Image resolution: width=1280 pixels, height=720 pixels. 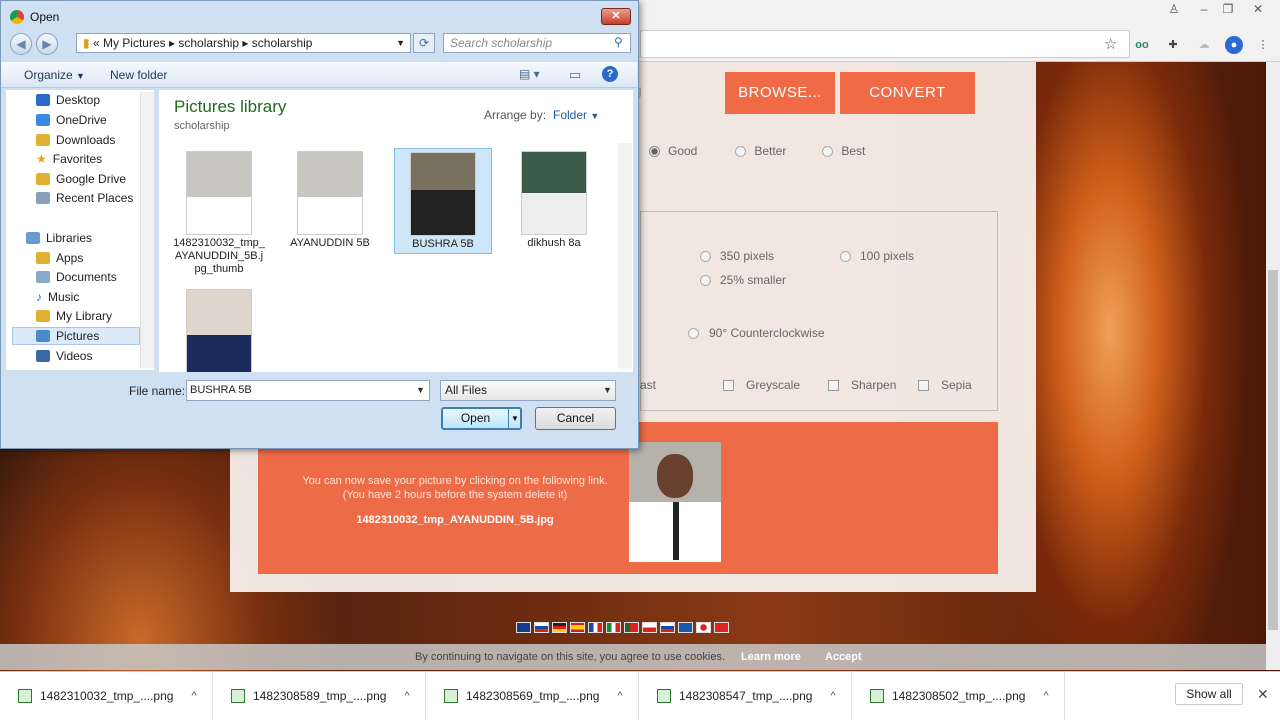 I want to click on help-icon: ?, so click(x=610, y=74).